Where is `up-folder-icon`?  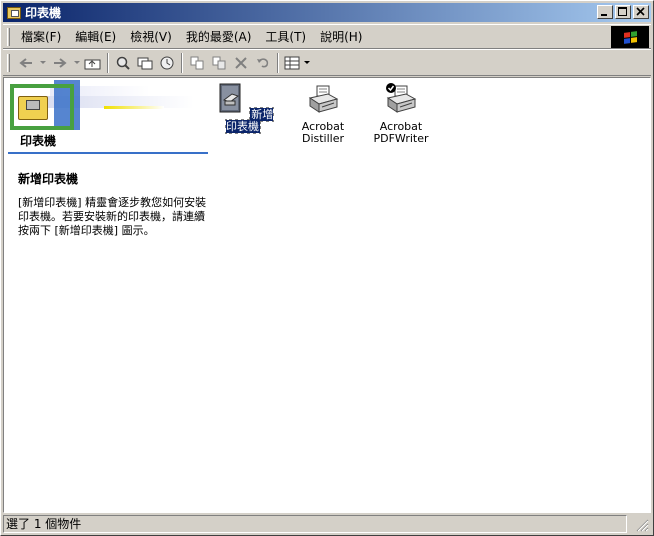 up-folder-icon is located at coordinates (92, 64).